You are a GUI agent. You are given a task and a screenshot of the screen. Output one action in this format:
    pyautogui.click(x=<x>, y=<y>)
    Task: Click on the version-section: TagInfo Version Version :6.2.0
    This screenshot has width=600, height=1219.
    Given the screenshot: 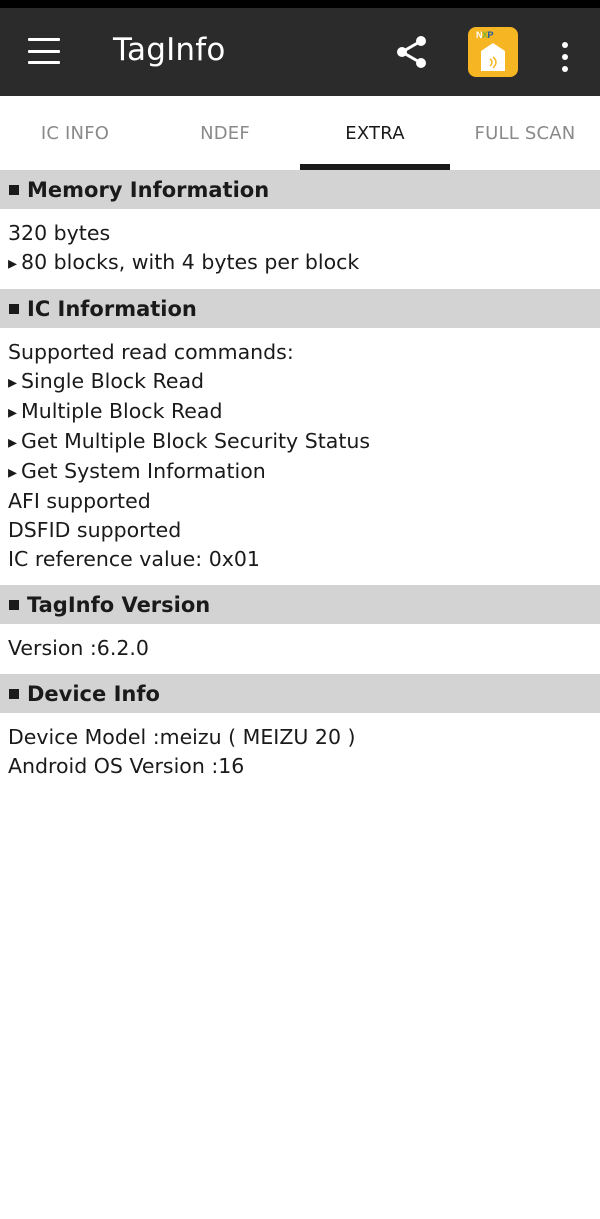 What is the action you would take?
    pyautogui.click(x=300, y=629)
    